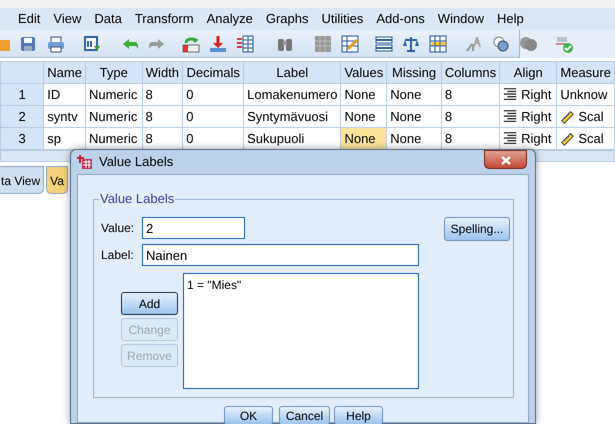 This screenshot has width=615, height=424. Describe the element at coordinates (56, 43) in the screenshot. I see `print-icon` at that location.